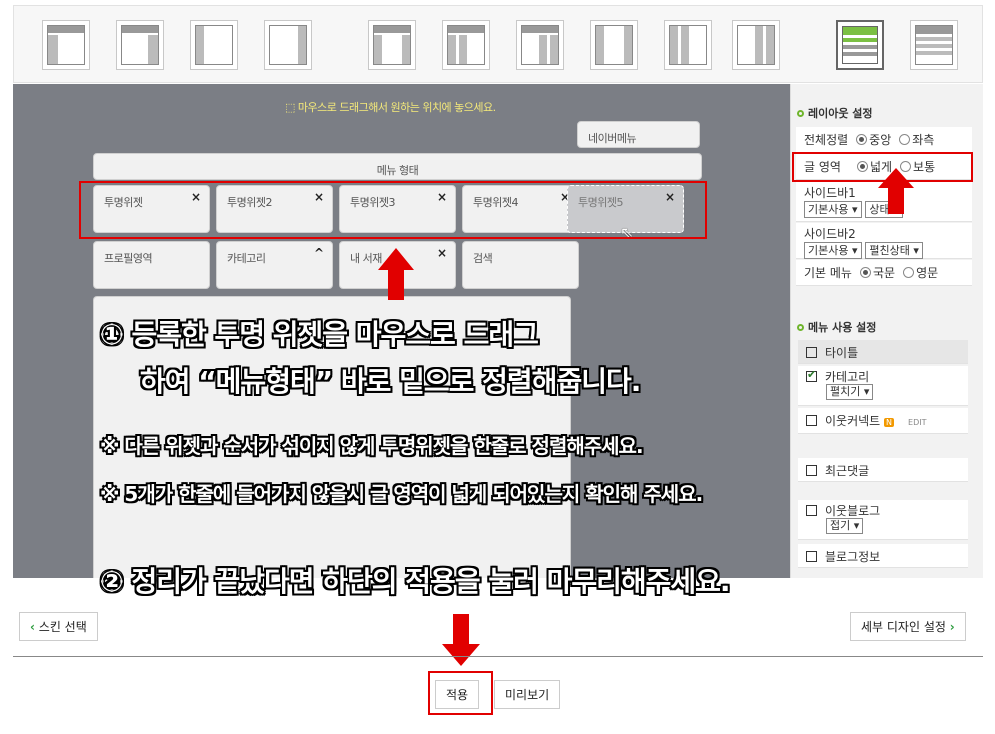 This screenshot has height=734, width=995. Describe the element at coordinates (840, 113) in the screenshot. I see `layout-settings-title: 레이아웃 설정` at that location.